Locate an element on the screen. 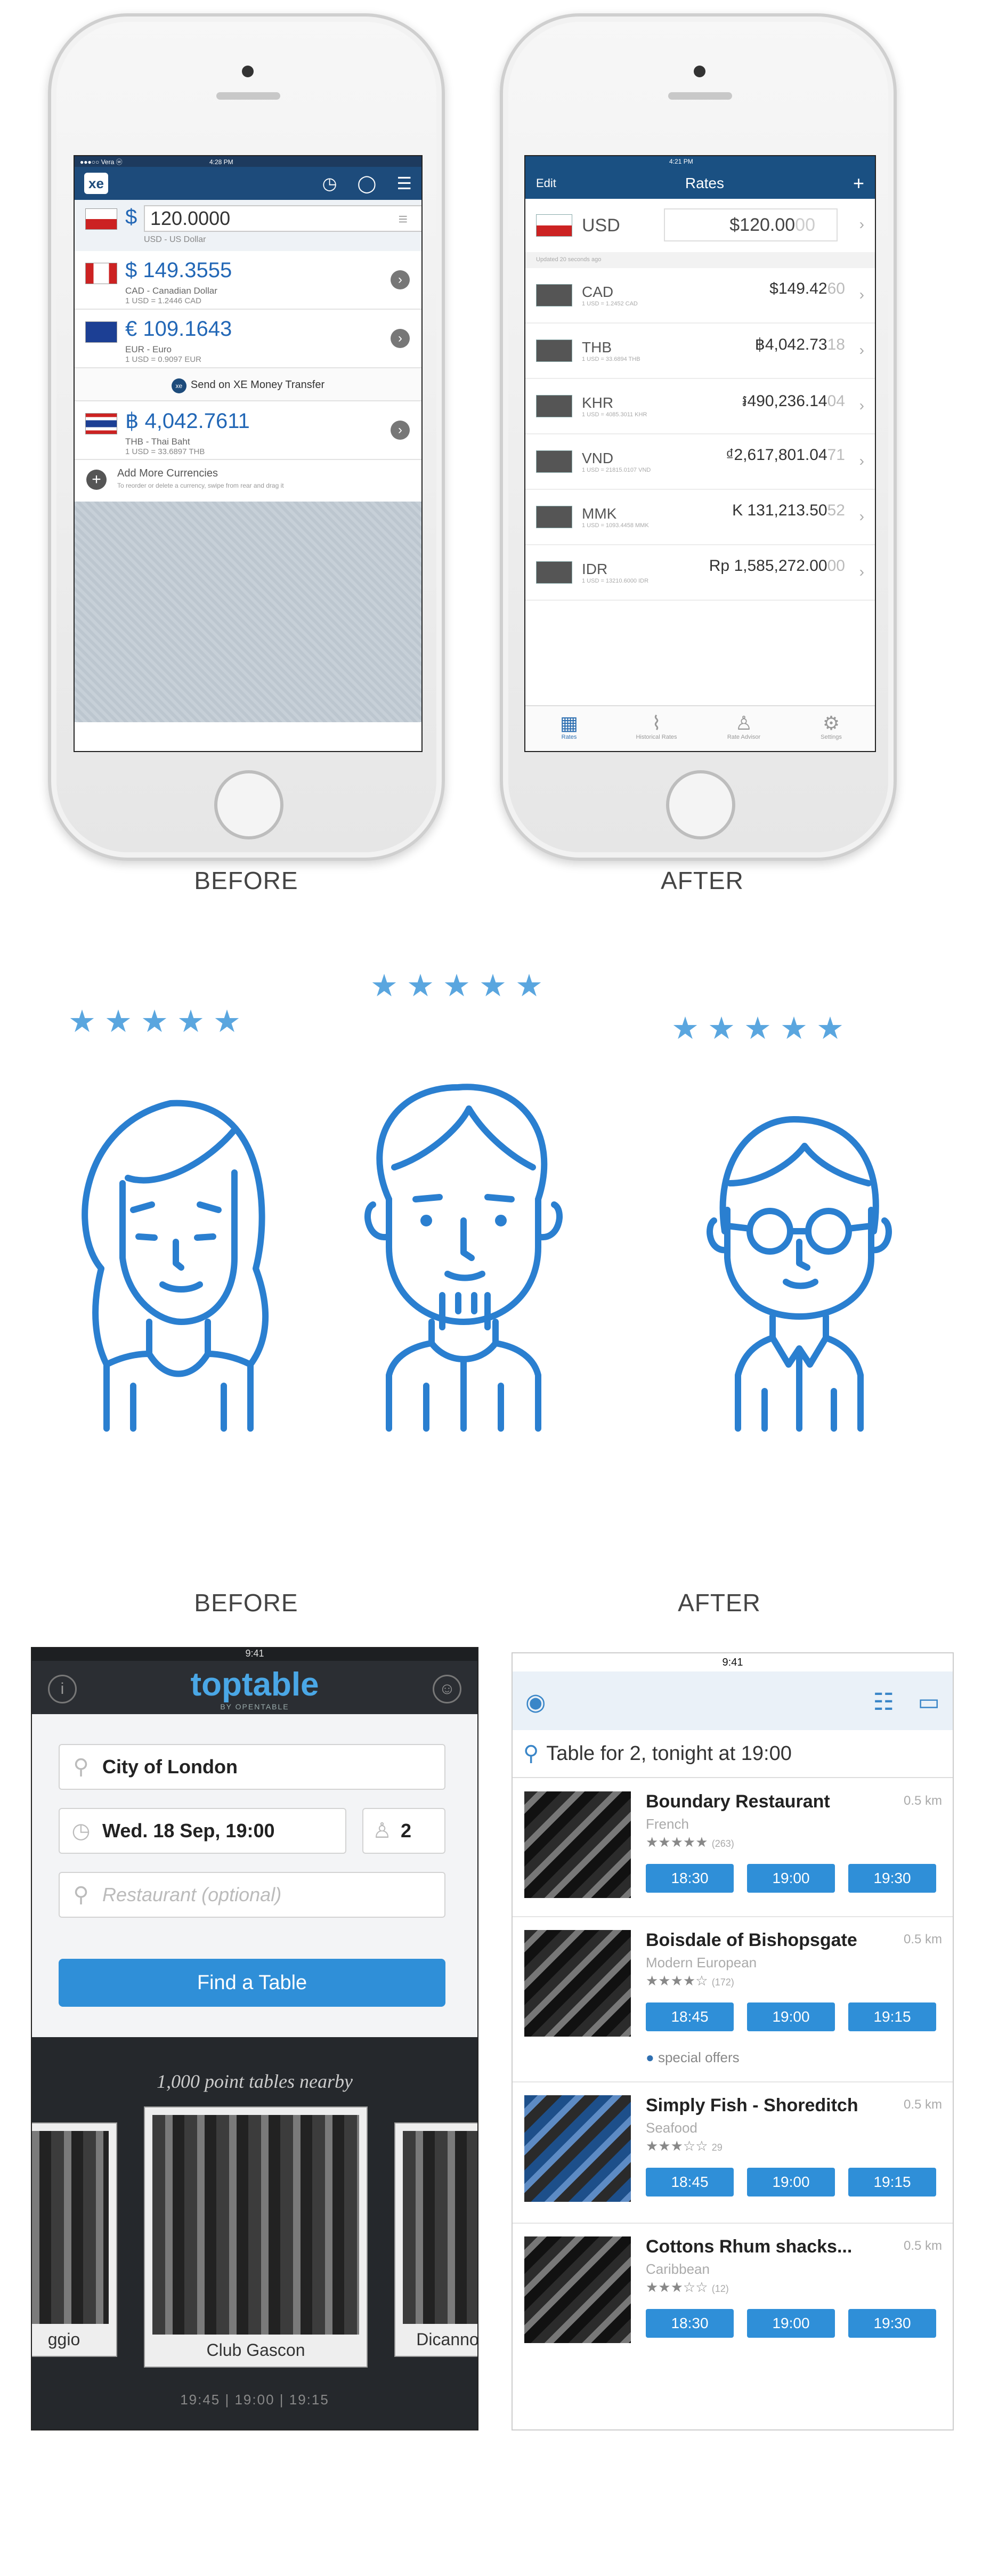 This screenshot has width=982, height=2576. rate-row: THB 1 USD = 33.6894 THB ฿4,042.7318 › is located at coordinates (700, 351).